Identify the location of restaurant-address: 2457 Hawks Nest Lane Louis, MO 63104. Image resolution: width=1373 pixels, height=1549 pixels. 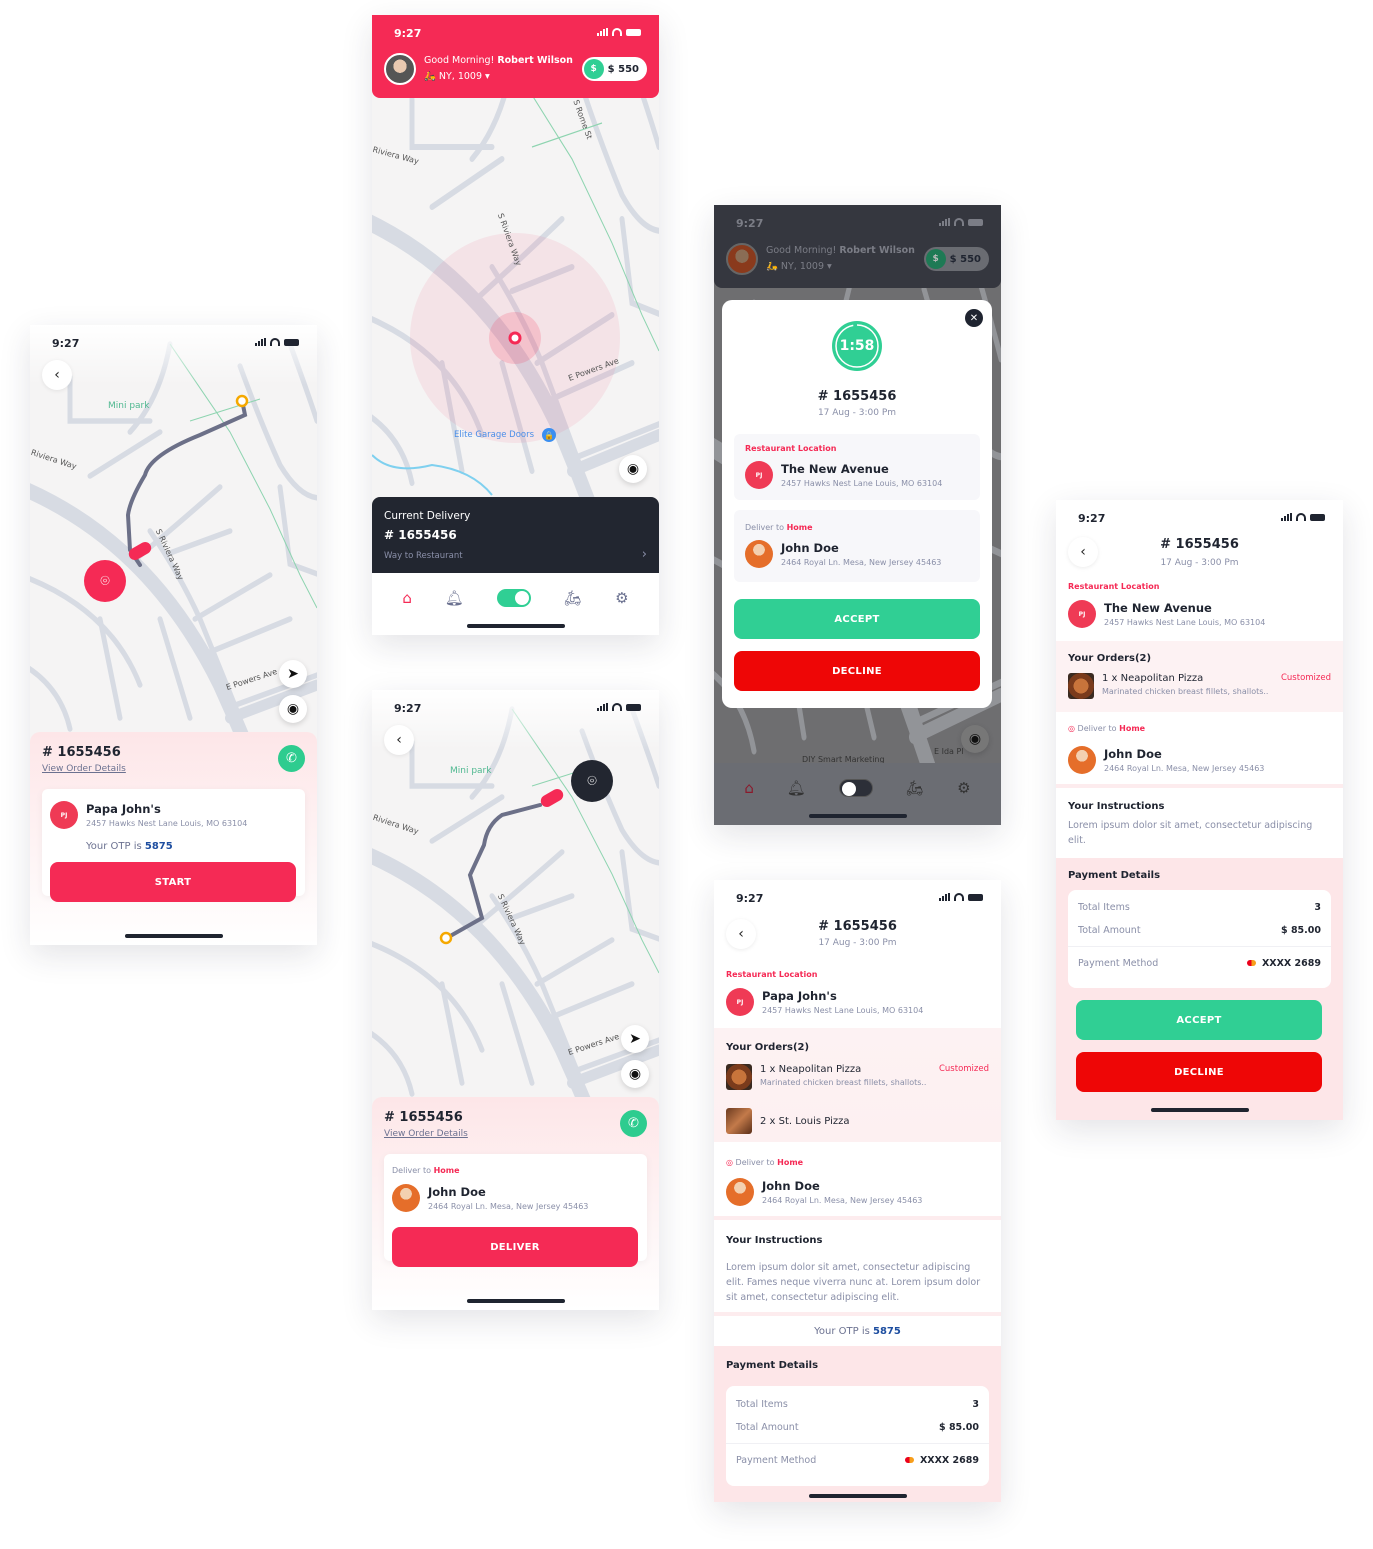
(1185, 622).